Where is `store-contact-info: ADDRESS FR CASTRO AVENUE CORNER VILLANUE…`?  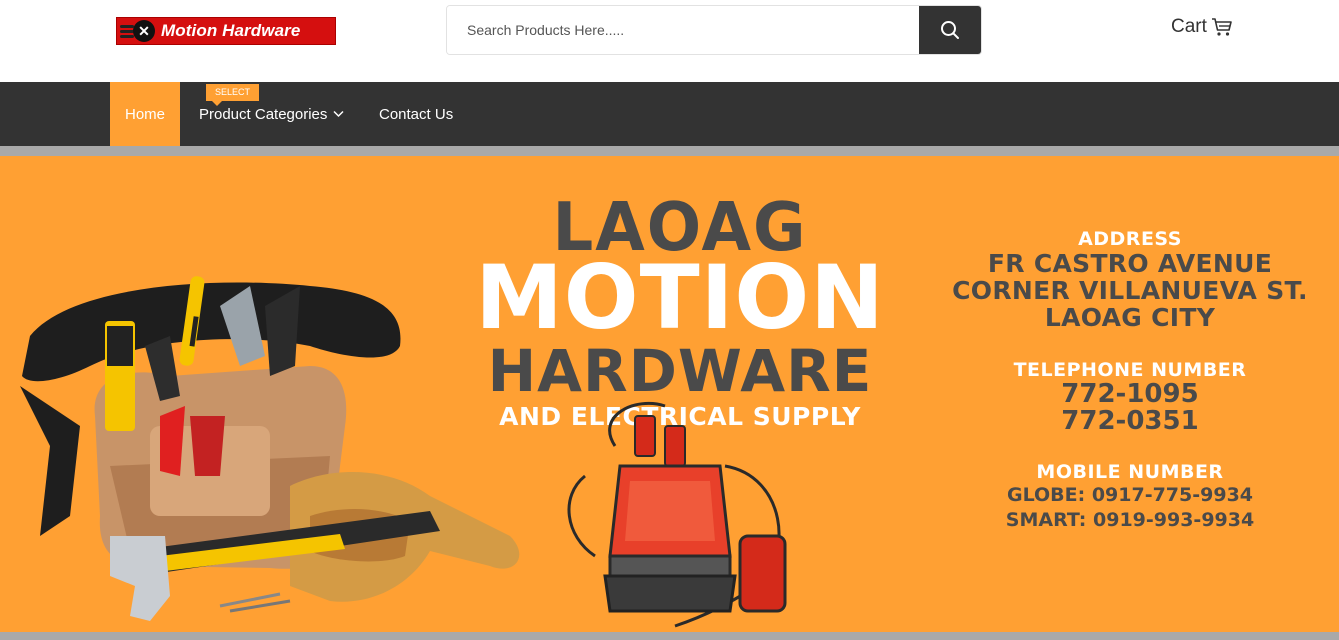 store-contact-info: ADDRESS FR CASTRO AVENUE CORNER VILLANUE… is located at coordinates (1130, 380).